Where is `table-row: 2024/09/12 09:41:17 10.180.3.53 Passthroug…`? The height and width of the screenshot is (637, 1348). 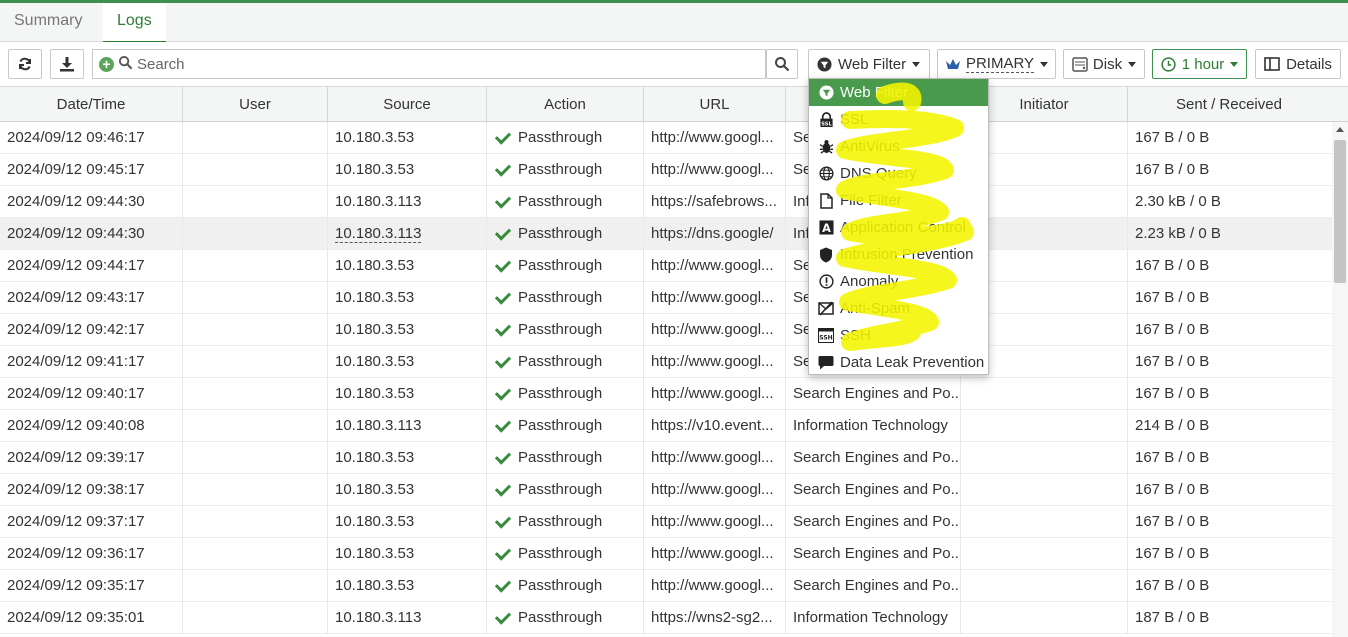 table-row: 2024/09/12 09:41:17 10.180.3.53 Passthroug… is located at coordinates (666, 362).